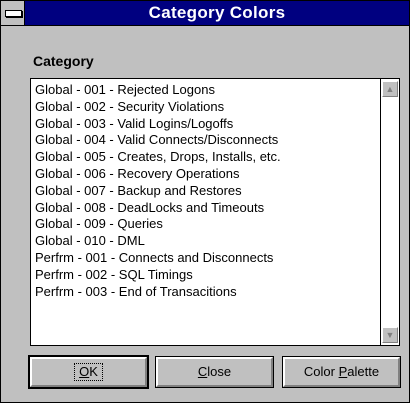 Image resolution: width=410 pixels, height=403 pixels. What do you see at coordinates (206, 258) in the screenshot?
I see `category-list-item: Perfrm - 001 - Connects and Disconnects` at bounding box center [206, 258].